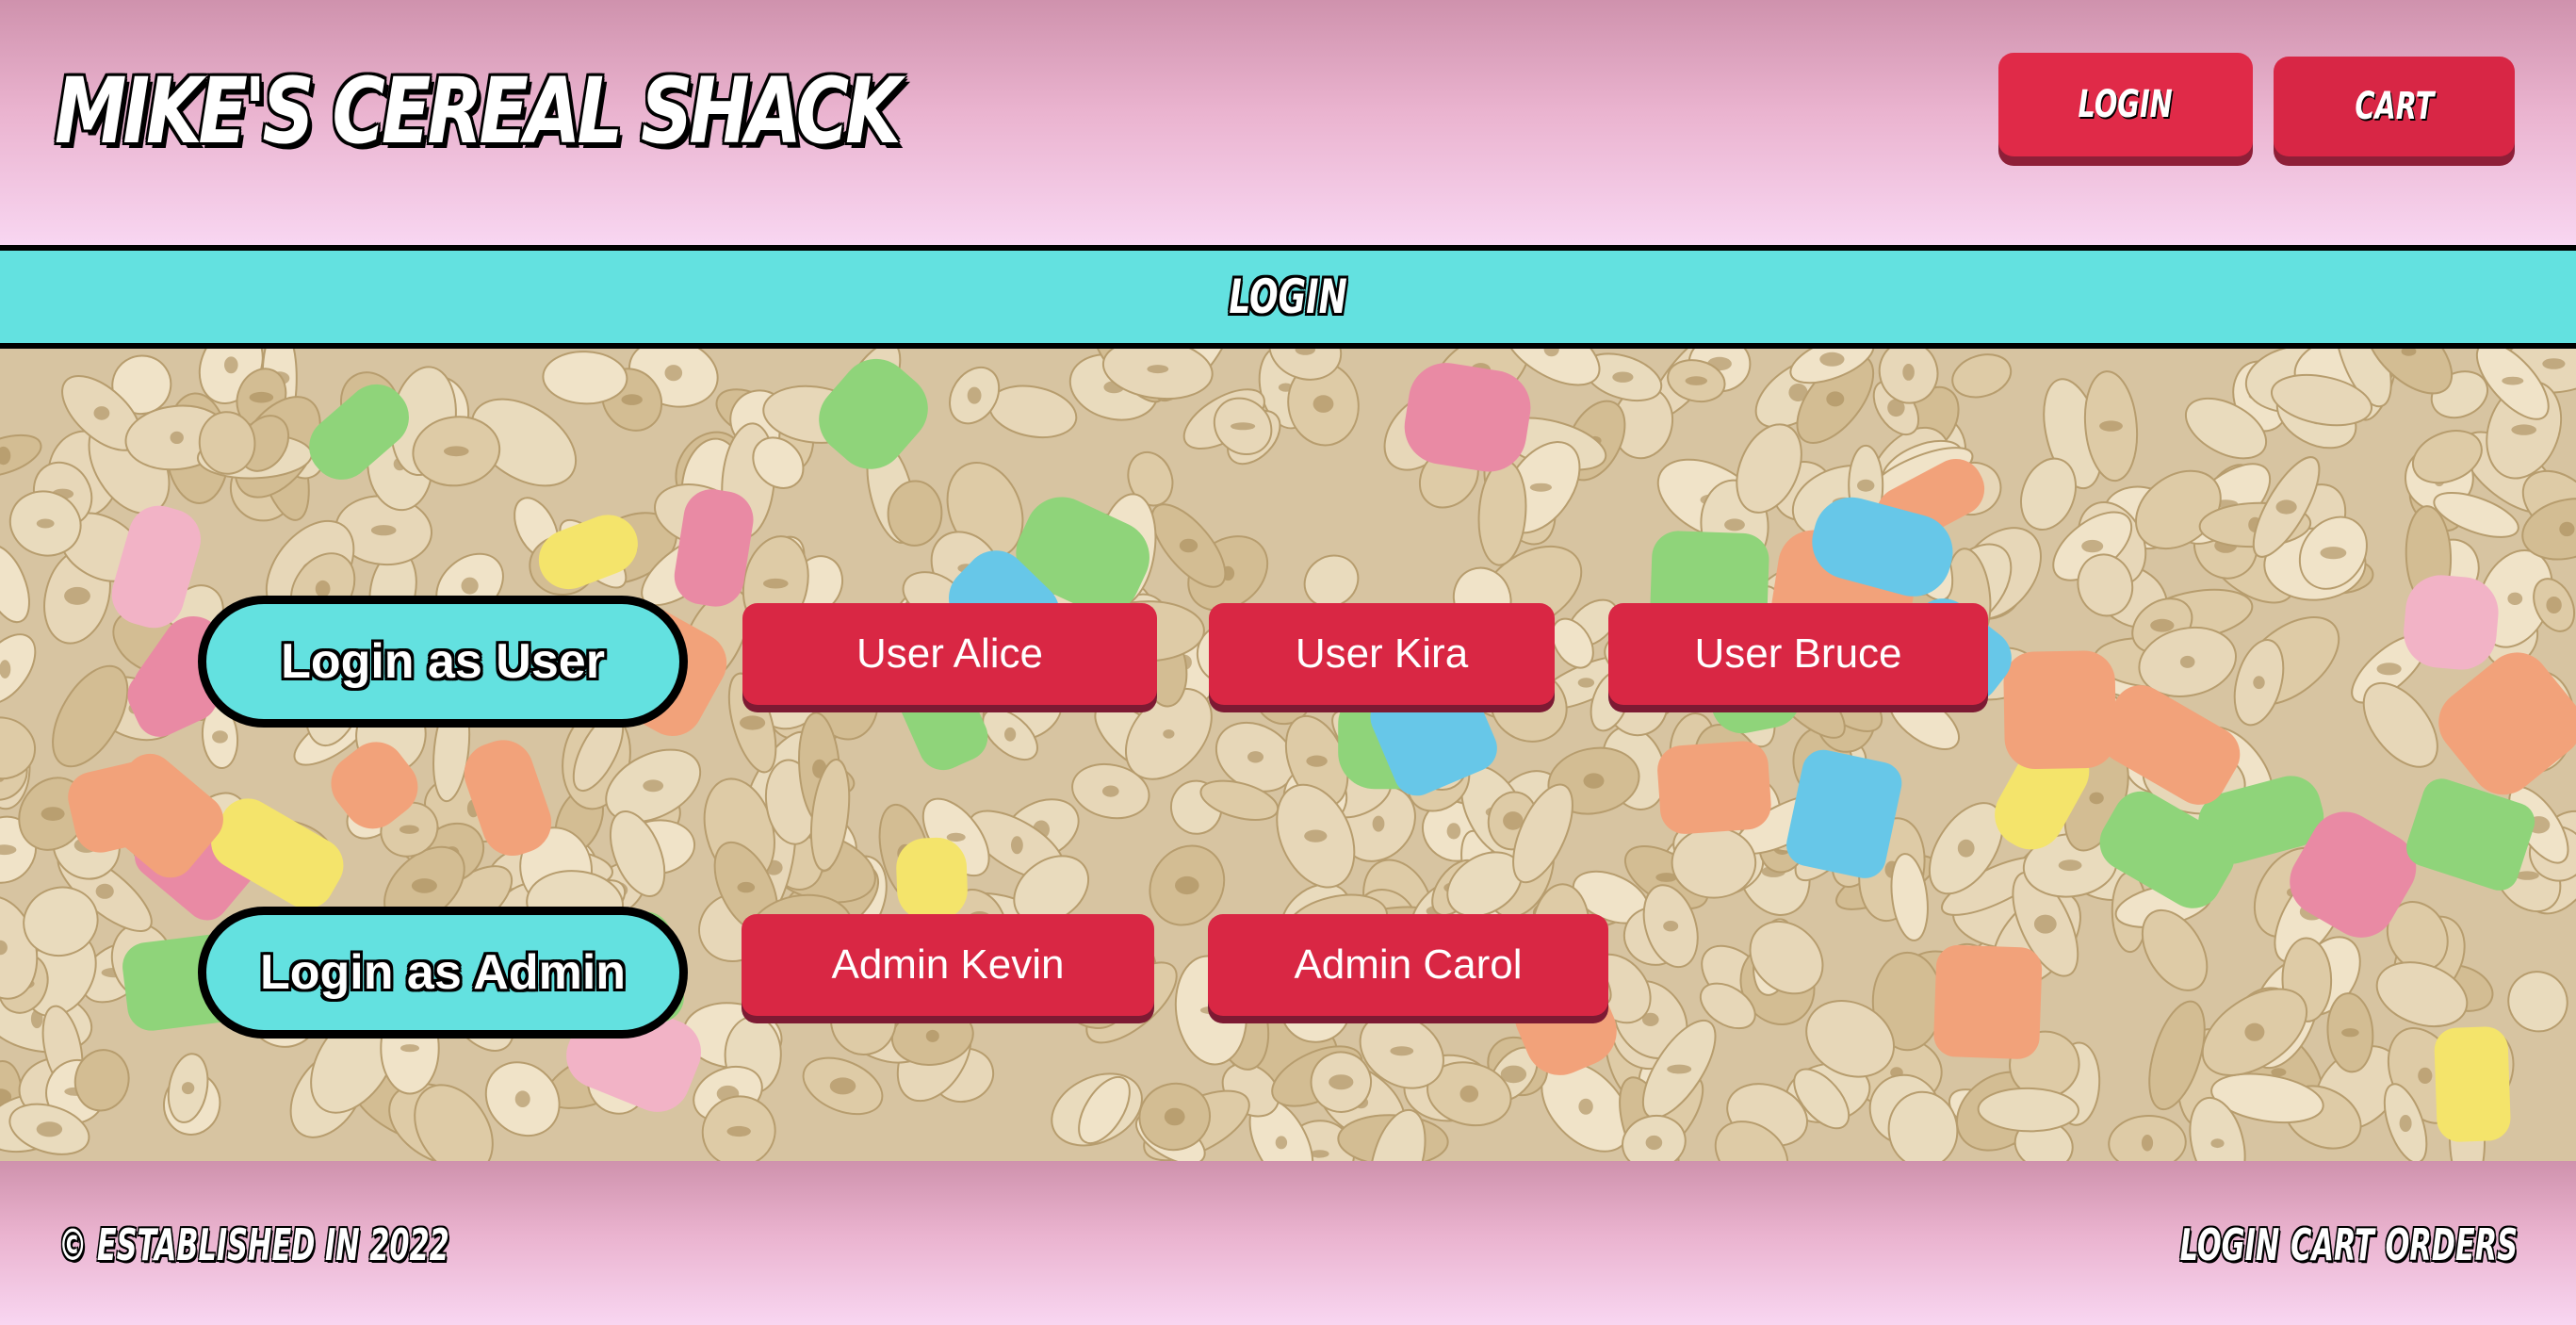 This screenshot has height=1325, width=2576. I want to click on nav-cart-label: CART, so click(2394, 107).